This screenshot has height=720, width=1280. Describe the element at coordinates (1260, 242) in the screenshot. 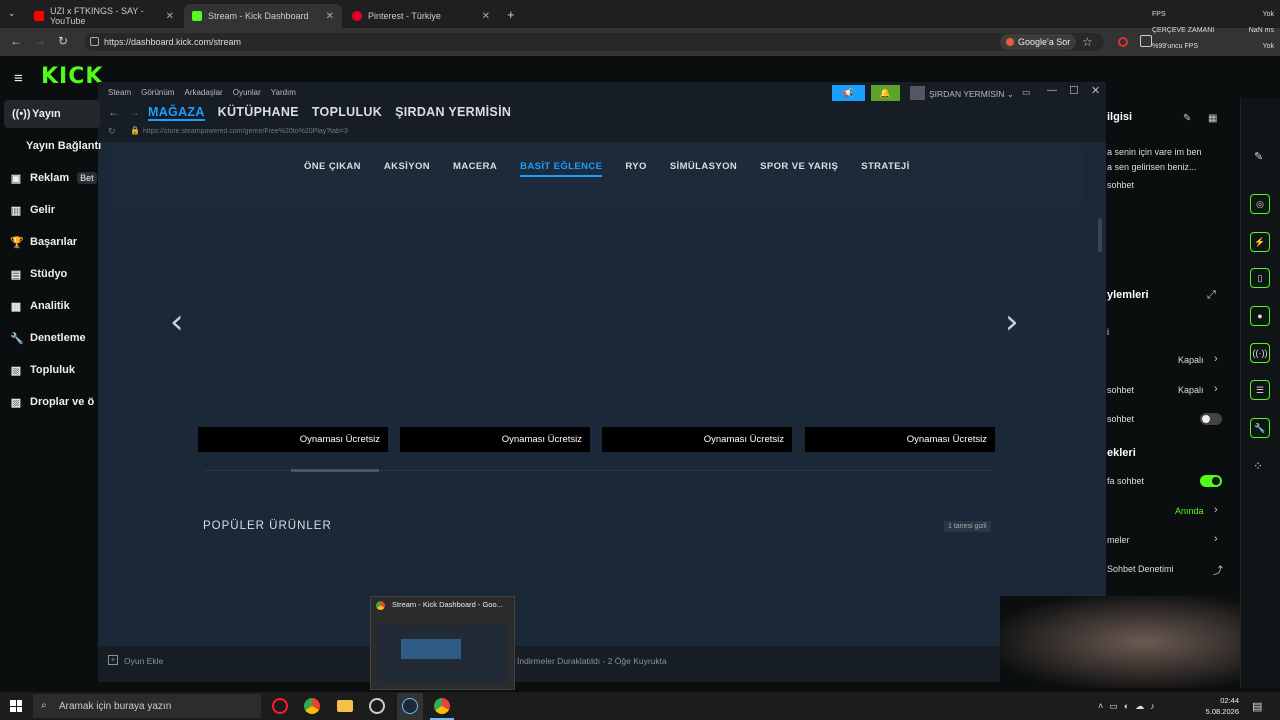

I see `lightning-icon: ⚡` at that location.